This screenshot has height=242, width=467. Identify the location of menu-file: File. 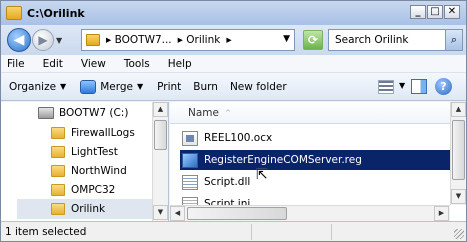
(17, 64).